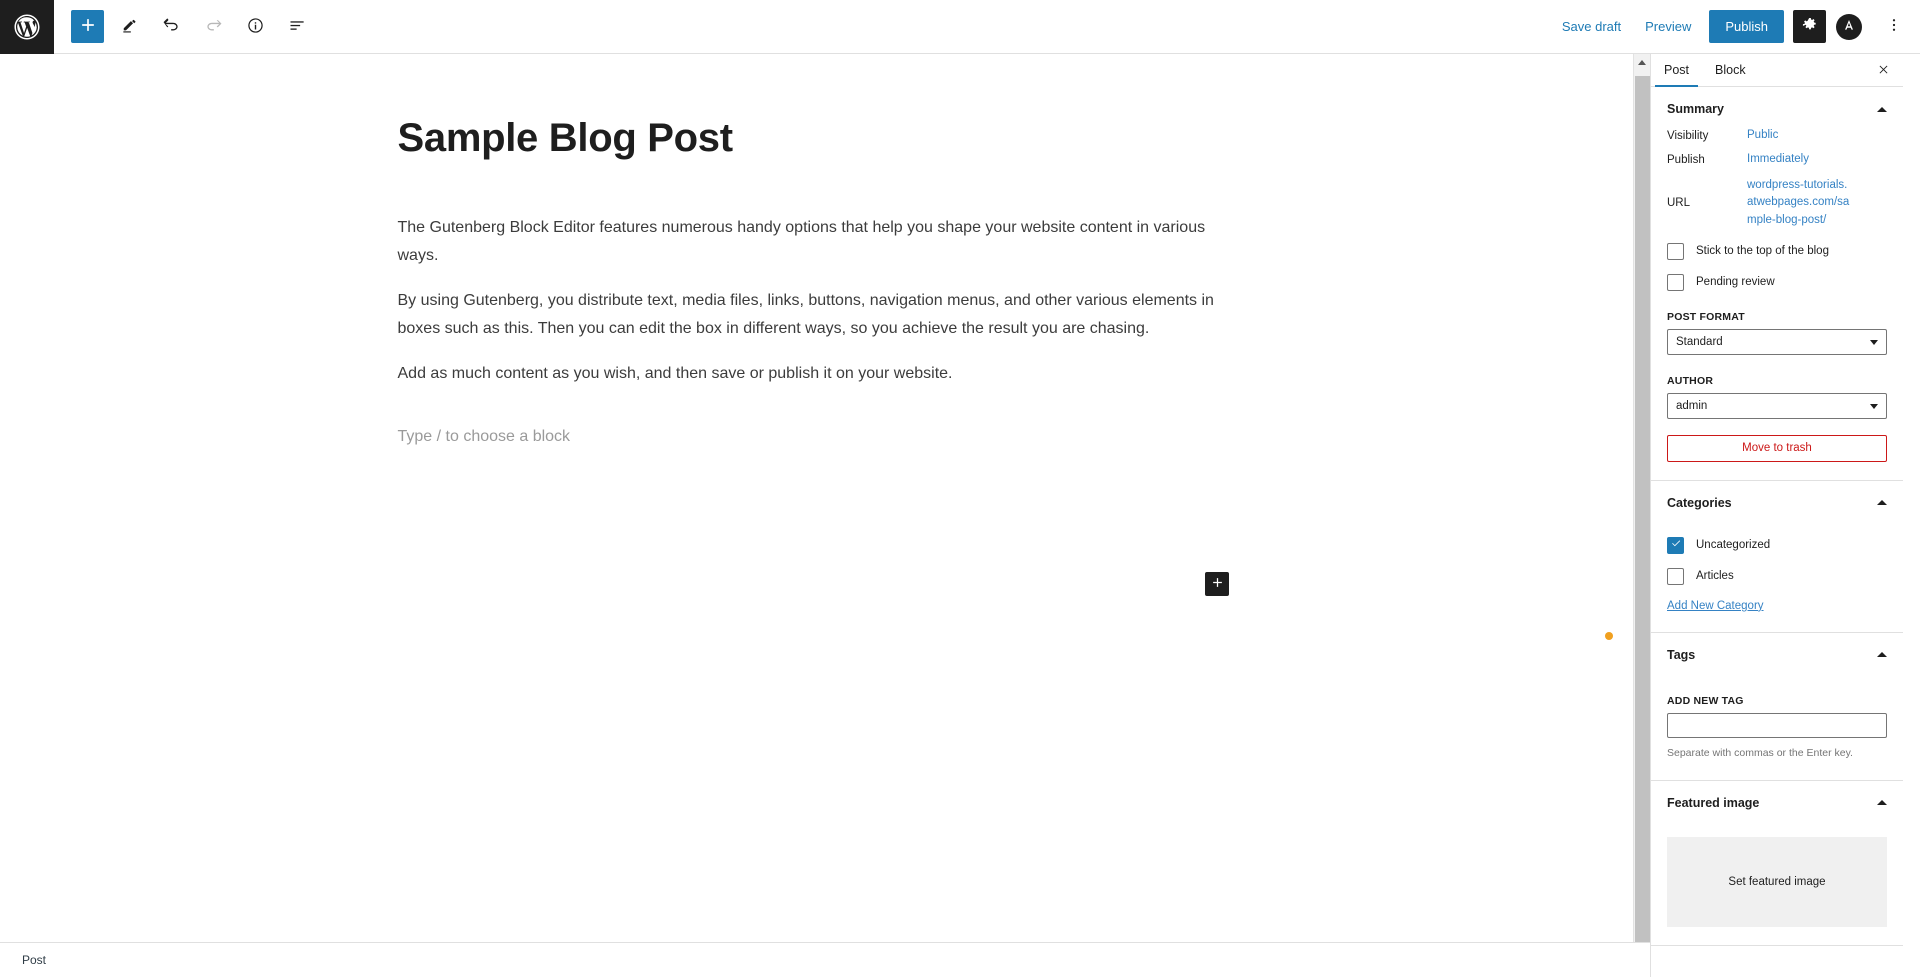 This screenshot has width=1920, height=977. What do you see at coordinates (1675, 545) in the screenshot?
I see `category-checkbox-uncategorized` at bounding box center [1675, 545].